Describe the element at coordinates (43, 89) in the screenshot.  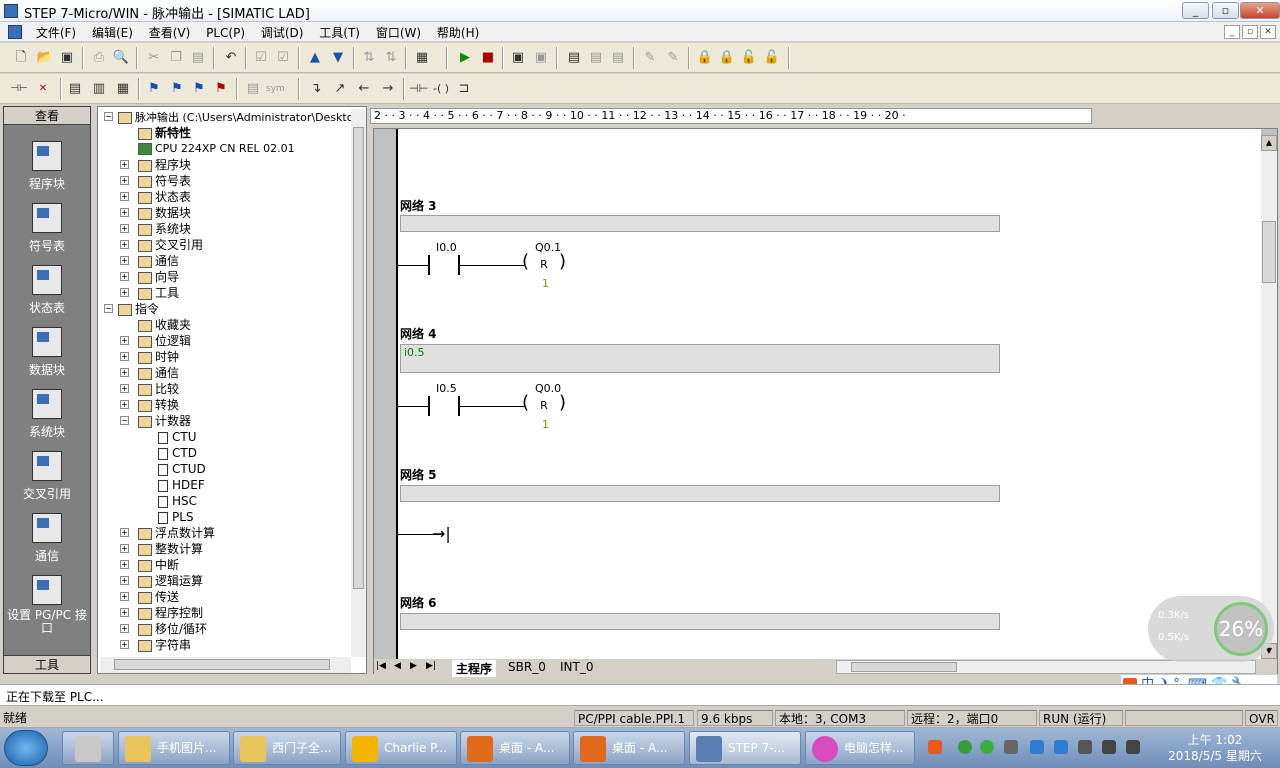
I see `delete-network-icon: ✕` at that location.